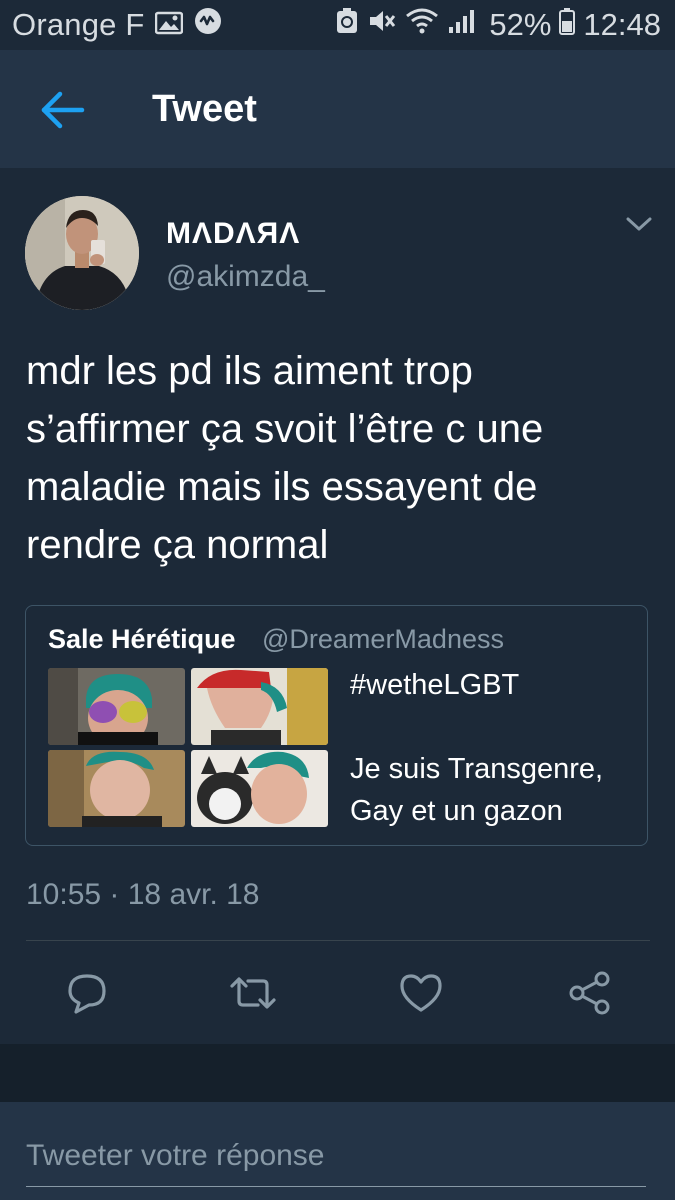 This screenshot has height=1200, width=675. I want to click on chevron-down-icon, so click(639, 224).